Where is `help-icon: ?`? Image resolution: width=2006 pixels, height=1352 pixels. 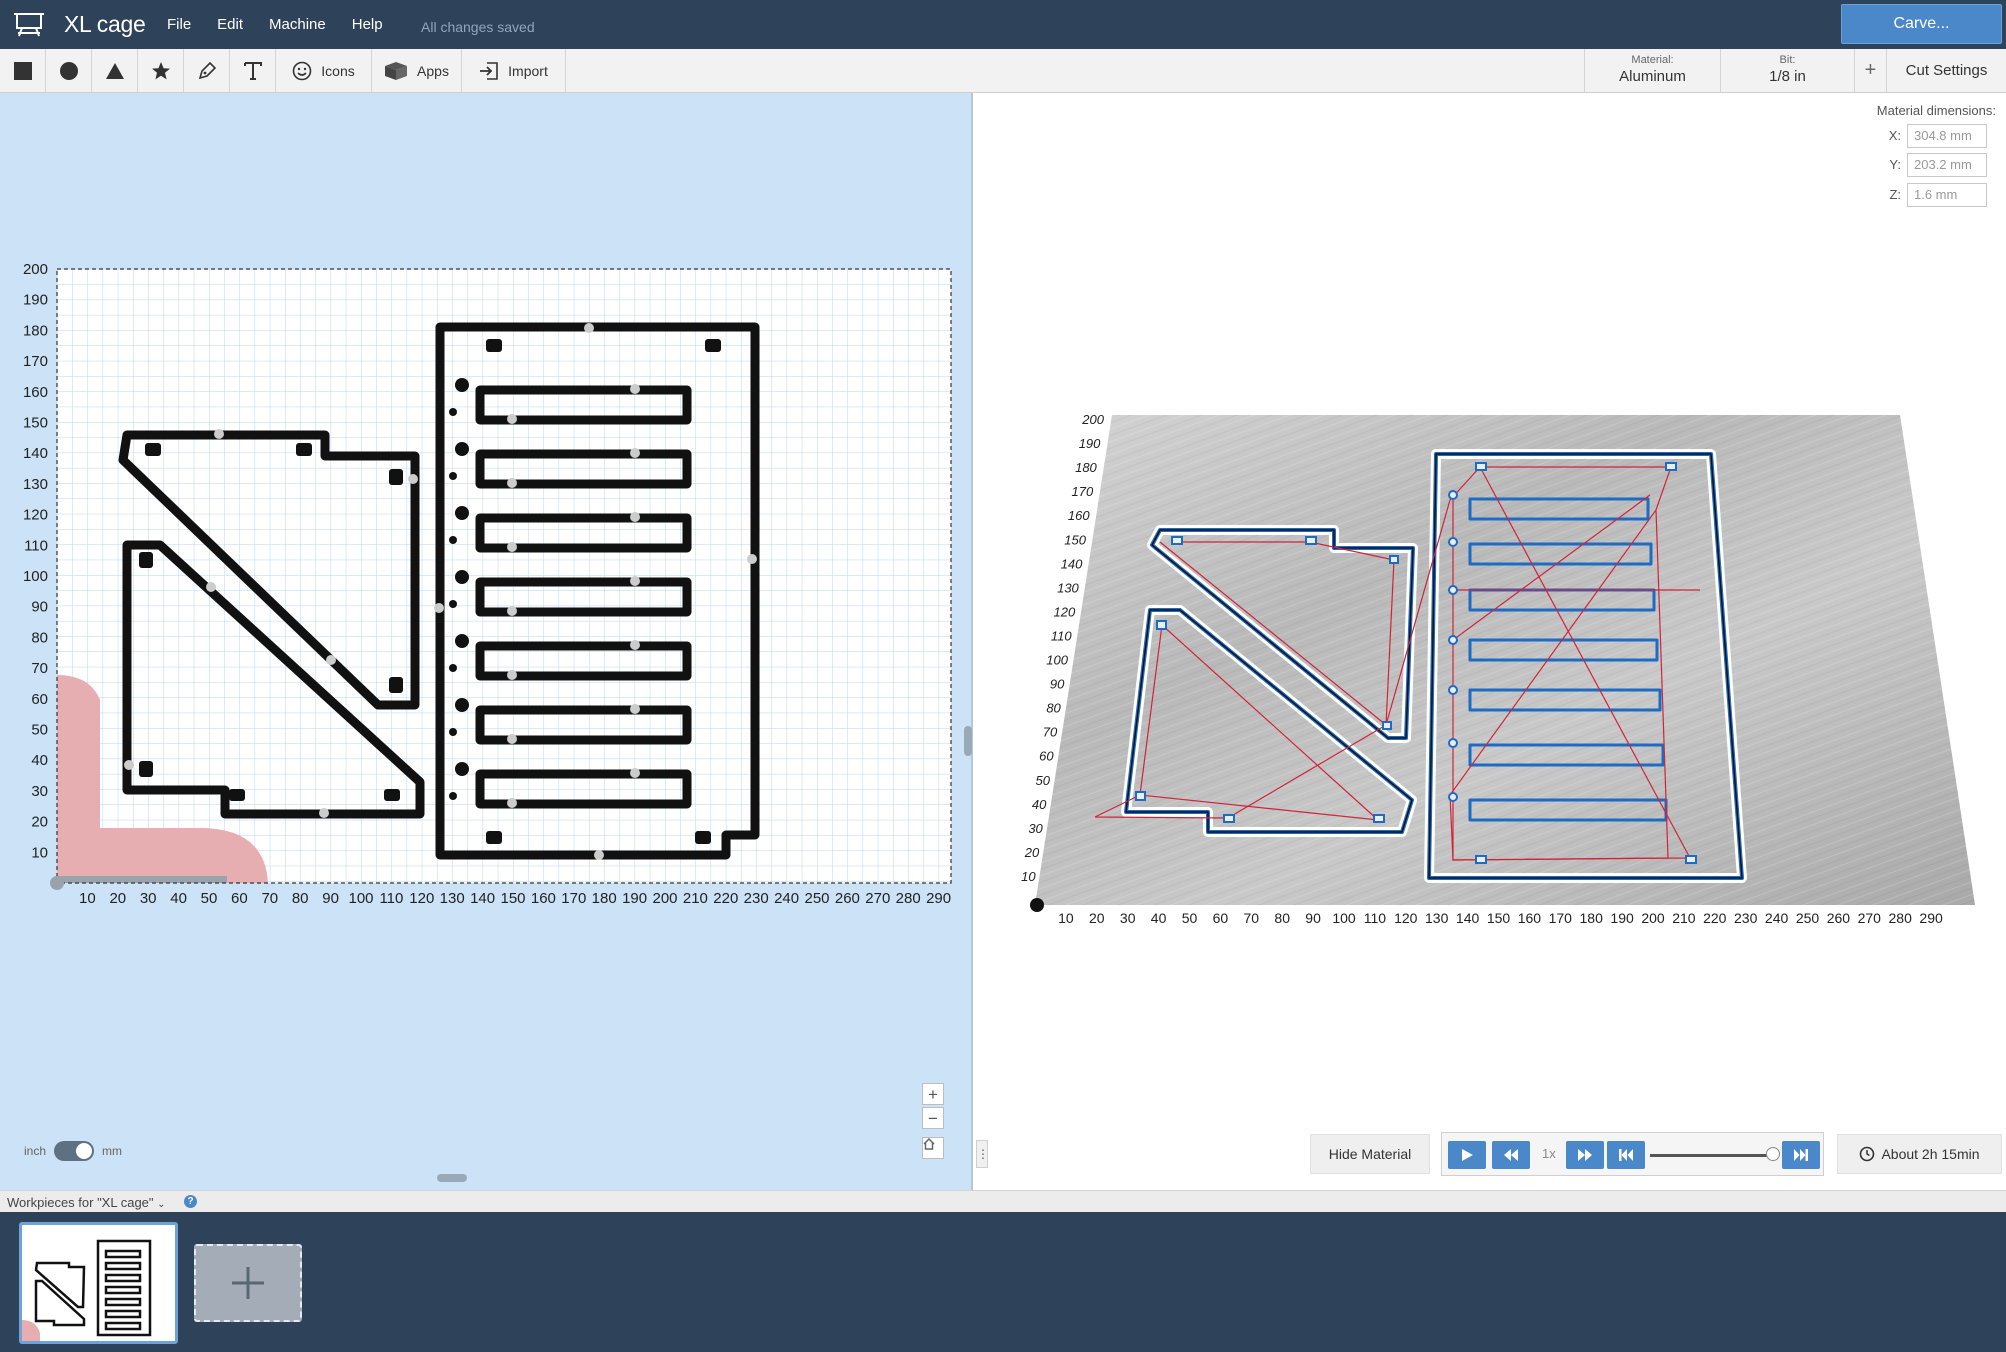
help-icon: ? is located at coordinates (190, 1201).